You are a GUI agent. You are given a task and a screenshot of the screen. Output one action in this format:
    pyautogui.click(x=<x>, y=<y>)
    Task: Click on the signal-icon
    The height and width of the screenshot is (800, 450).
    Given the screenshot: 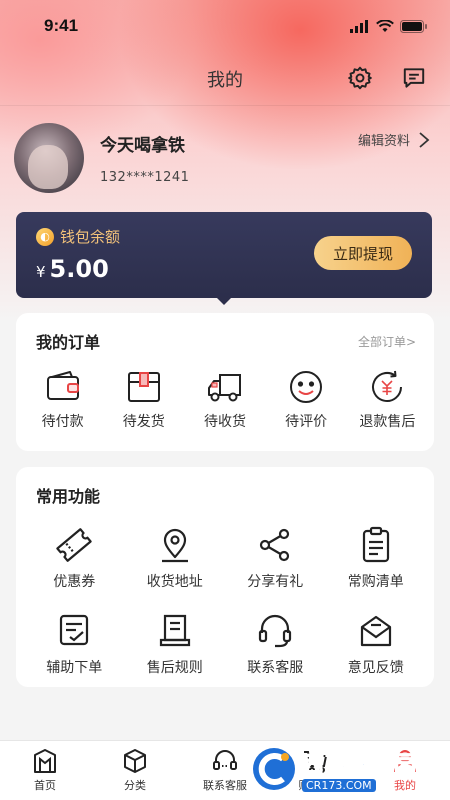 What is the action you would take?
    pyautogui.click(x=359, y=26)
    